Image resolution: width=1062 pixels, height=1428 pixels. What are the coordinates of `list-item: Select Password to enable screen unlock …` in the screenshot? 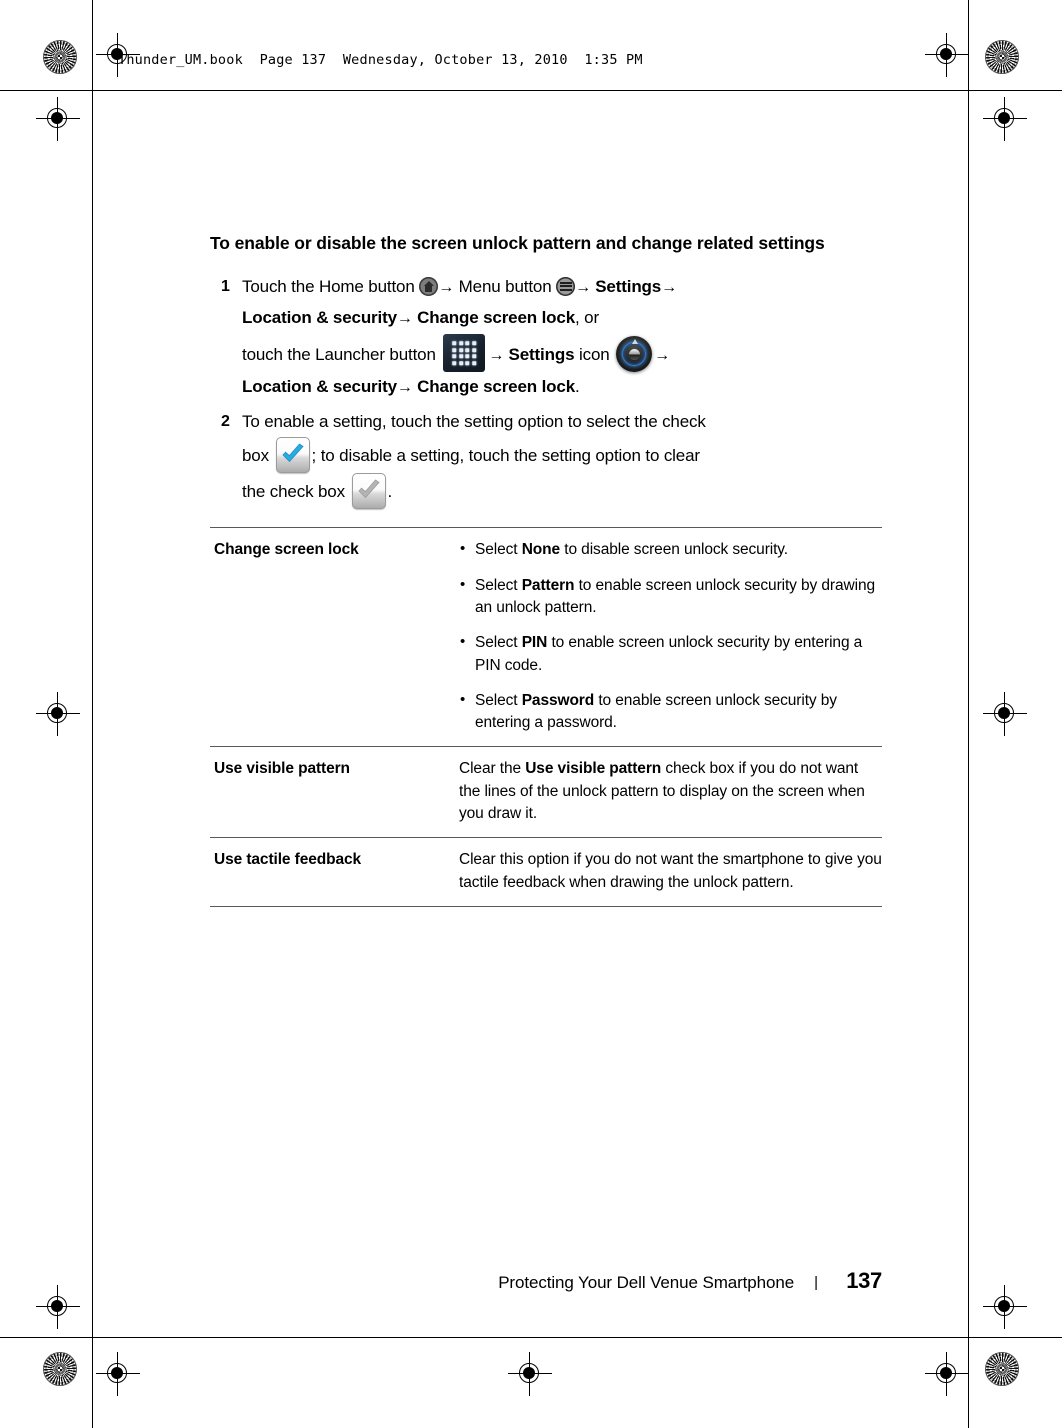 It's located at (670, 712).